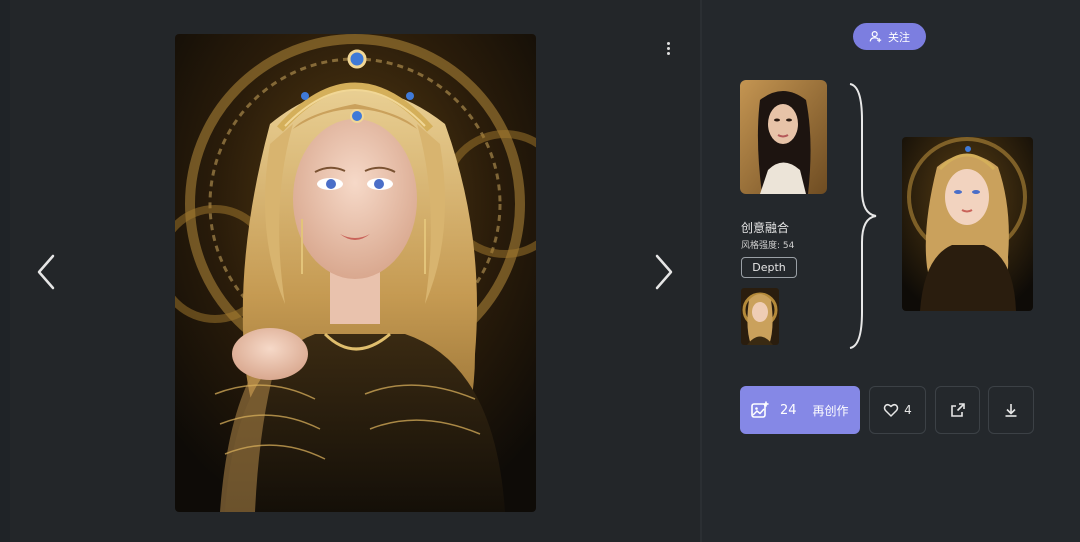 This screenshot has height=542, width=1080. What do you see at coordinates (875, 37) in the screenshot?
I see `user-plus-icon` at bounding box center [875, 37].